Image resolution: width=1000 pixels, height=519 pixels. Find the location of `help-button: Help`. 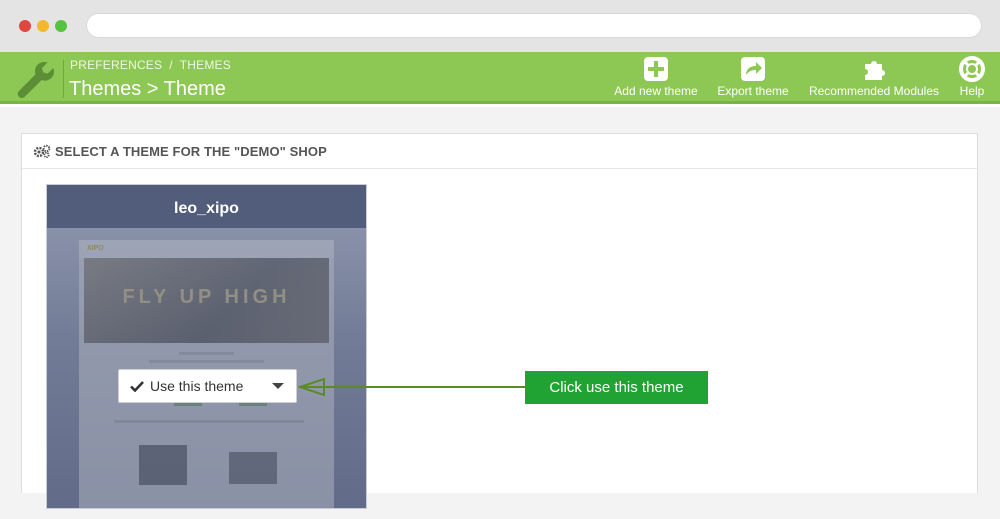

help-button: Help is located at coordinates (972, 78).